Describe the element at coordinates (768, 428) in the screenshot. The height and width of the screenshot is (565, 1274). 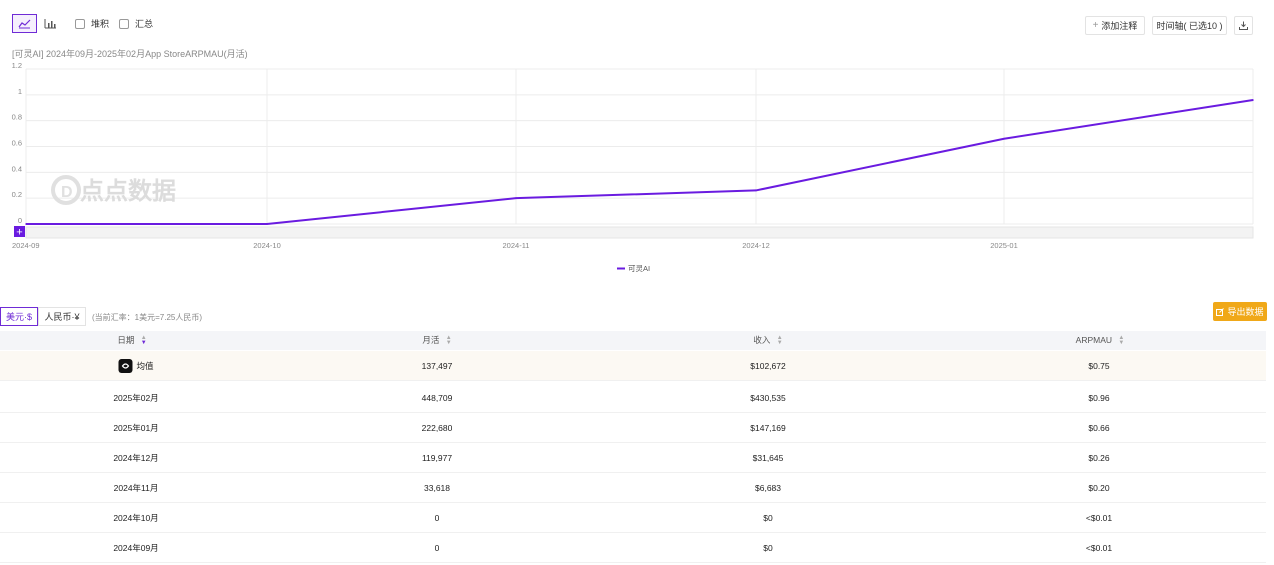
I see `revenue-cell: $147,169` at that location.